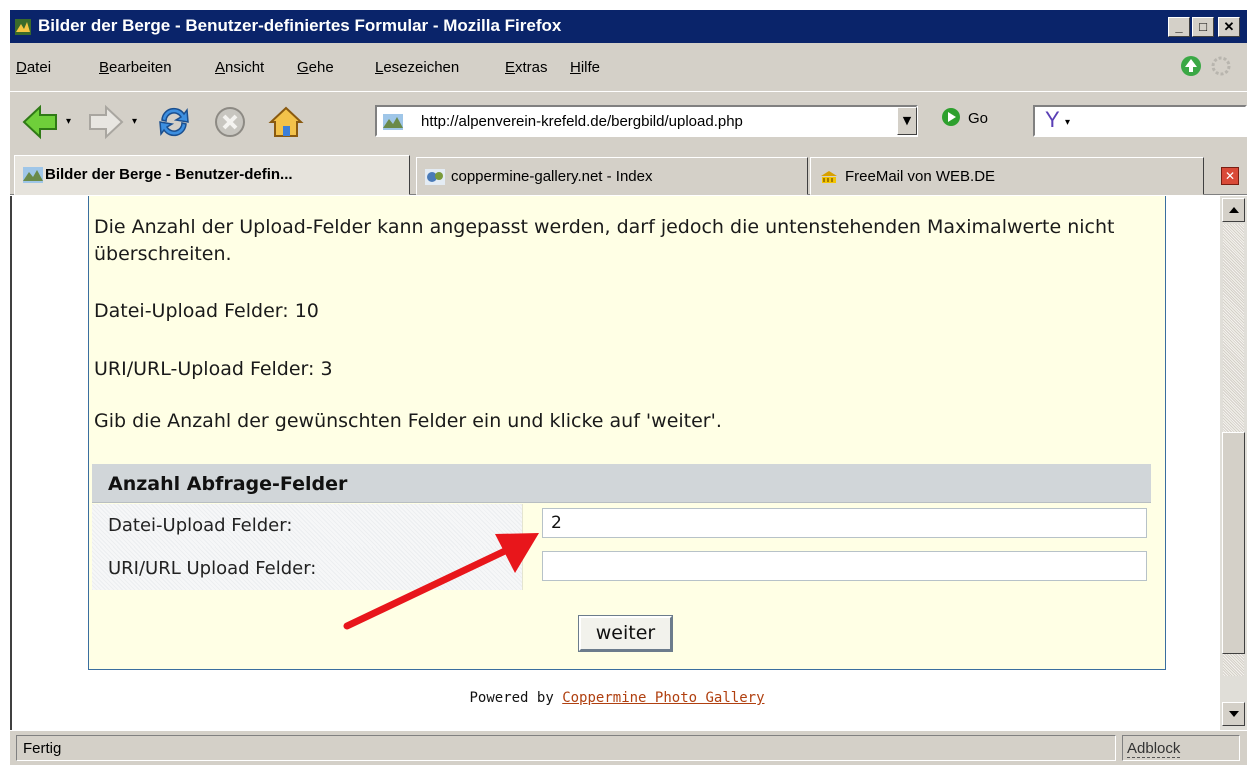 The image size is (1247, 765). Describe the element at coordinates (1230, 176) in the screenshot. I see `close-tab-icon: ✕` at that location.